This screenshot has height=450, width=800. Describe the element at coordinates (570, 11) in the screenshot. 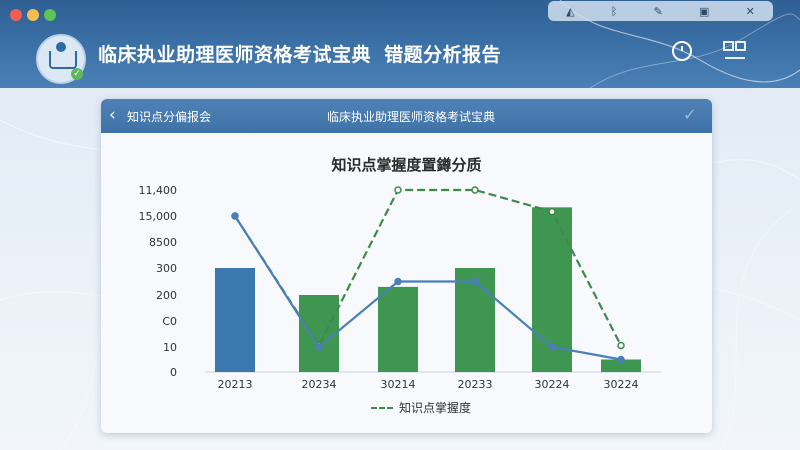

I see `wifi-icon: ◭` at that location.